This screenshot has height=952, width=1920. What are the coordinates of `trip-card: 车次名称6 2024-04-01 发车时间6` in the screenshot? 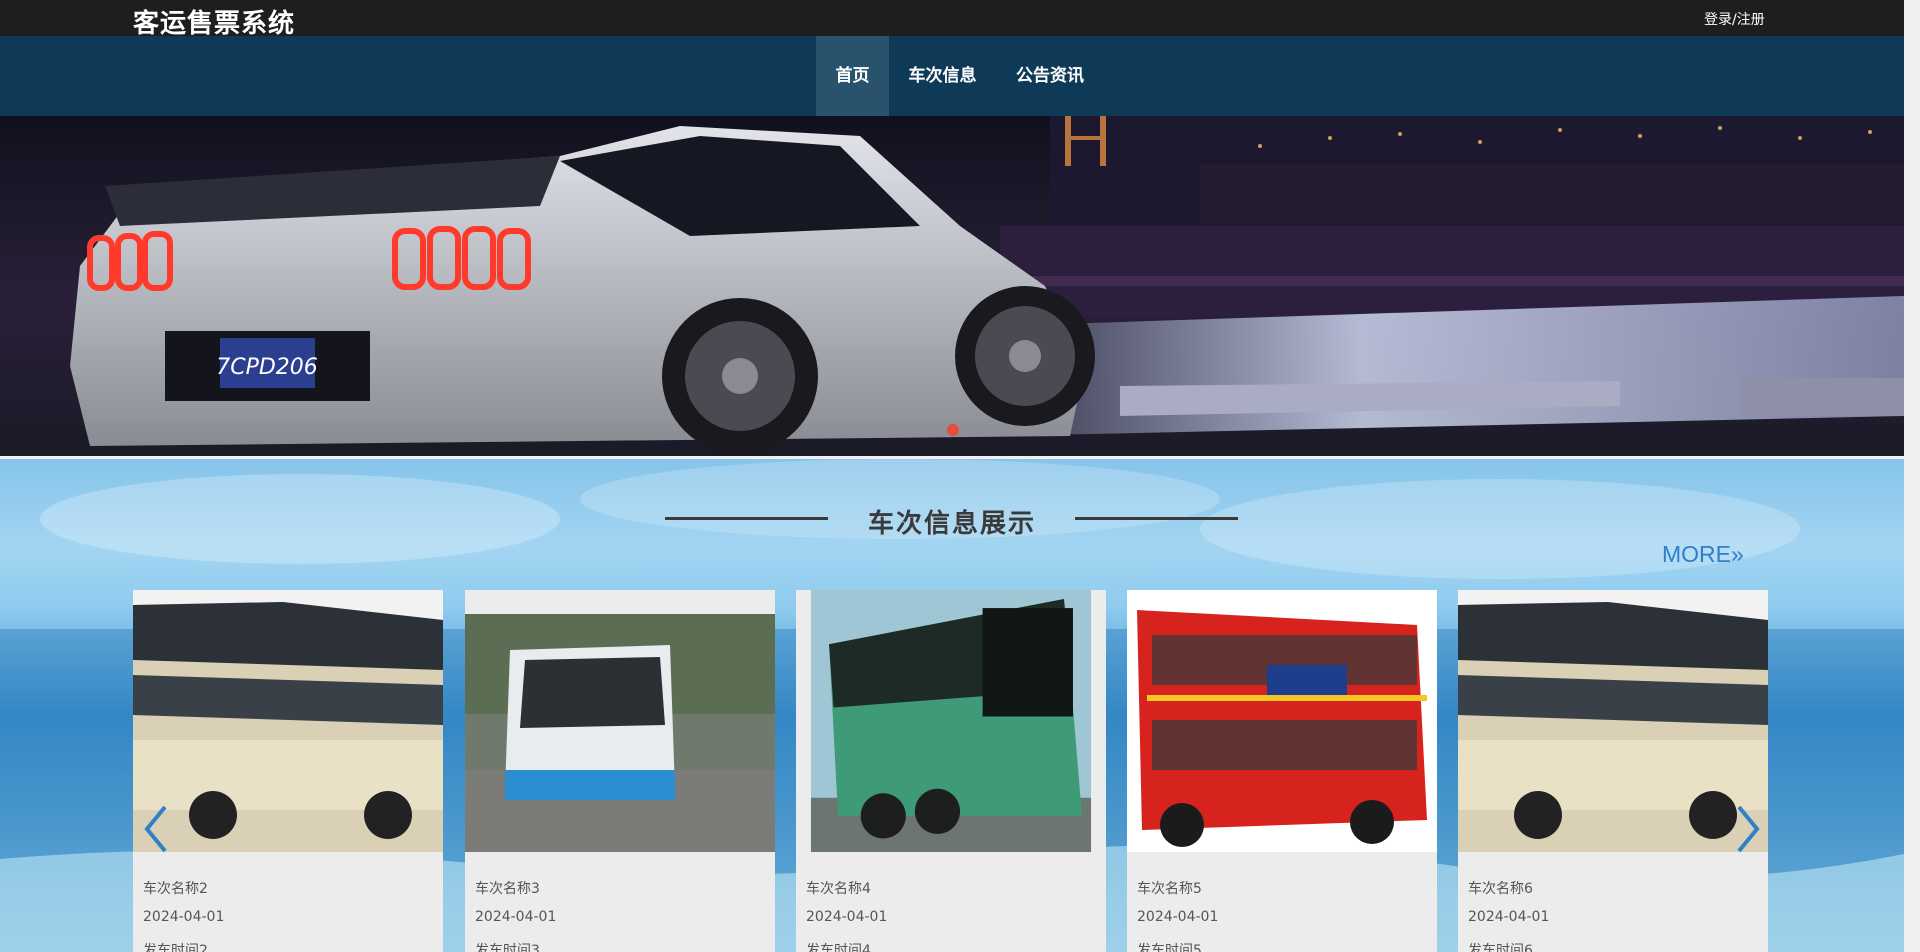 It's located at (1613, 771).